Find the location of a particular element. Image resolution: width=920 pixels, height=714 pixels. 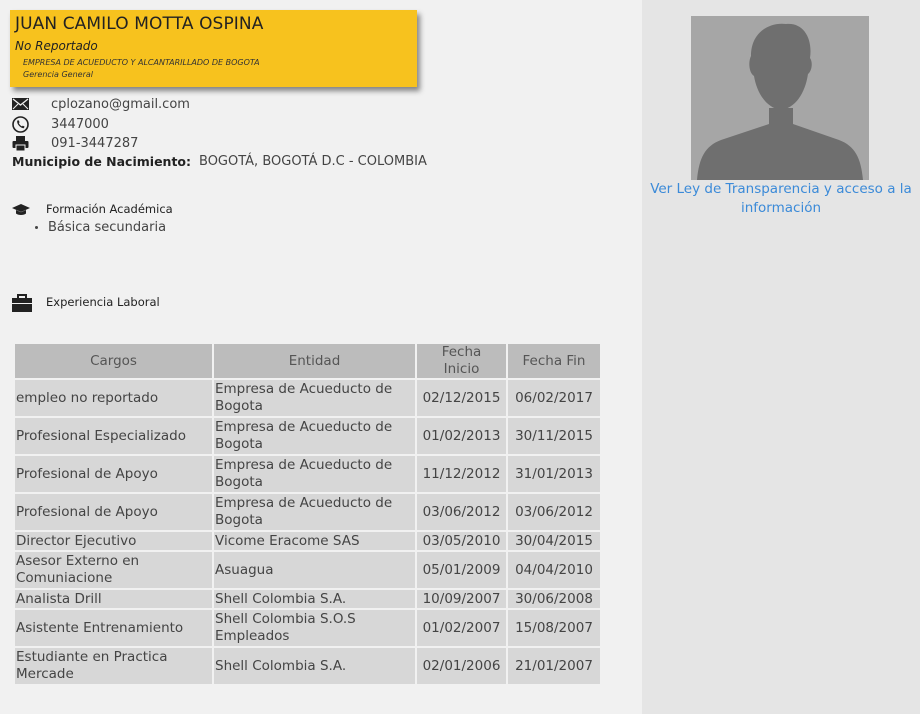

contact-fax-row: 091-3447287 is located at coordinates (75, 143).